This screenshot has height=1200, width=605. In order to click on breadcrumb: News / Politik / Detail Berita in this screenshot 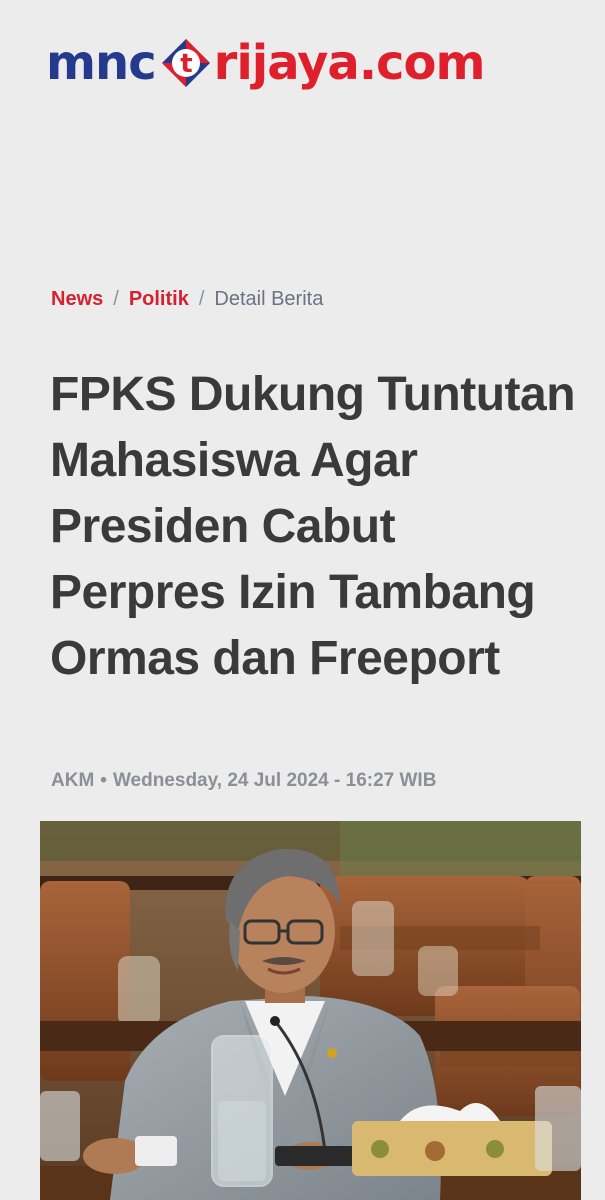, I will do `click(187, 299)`.